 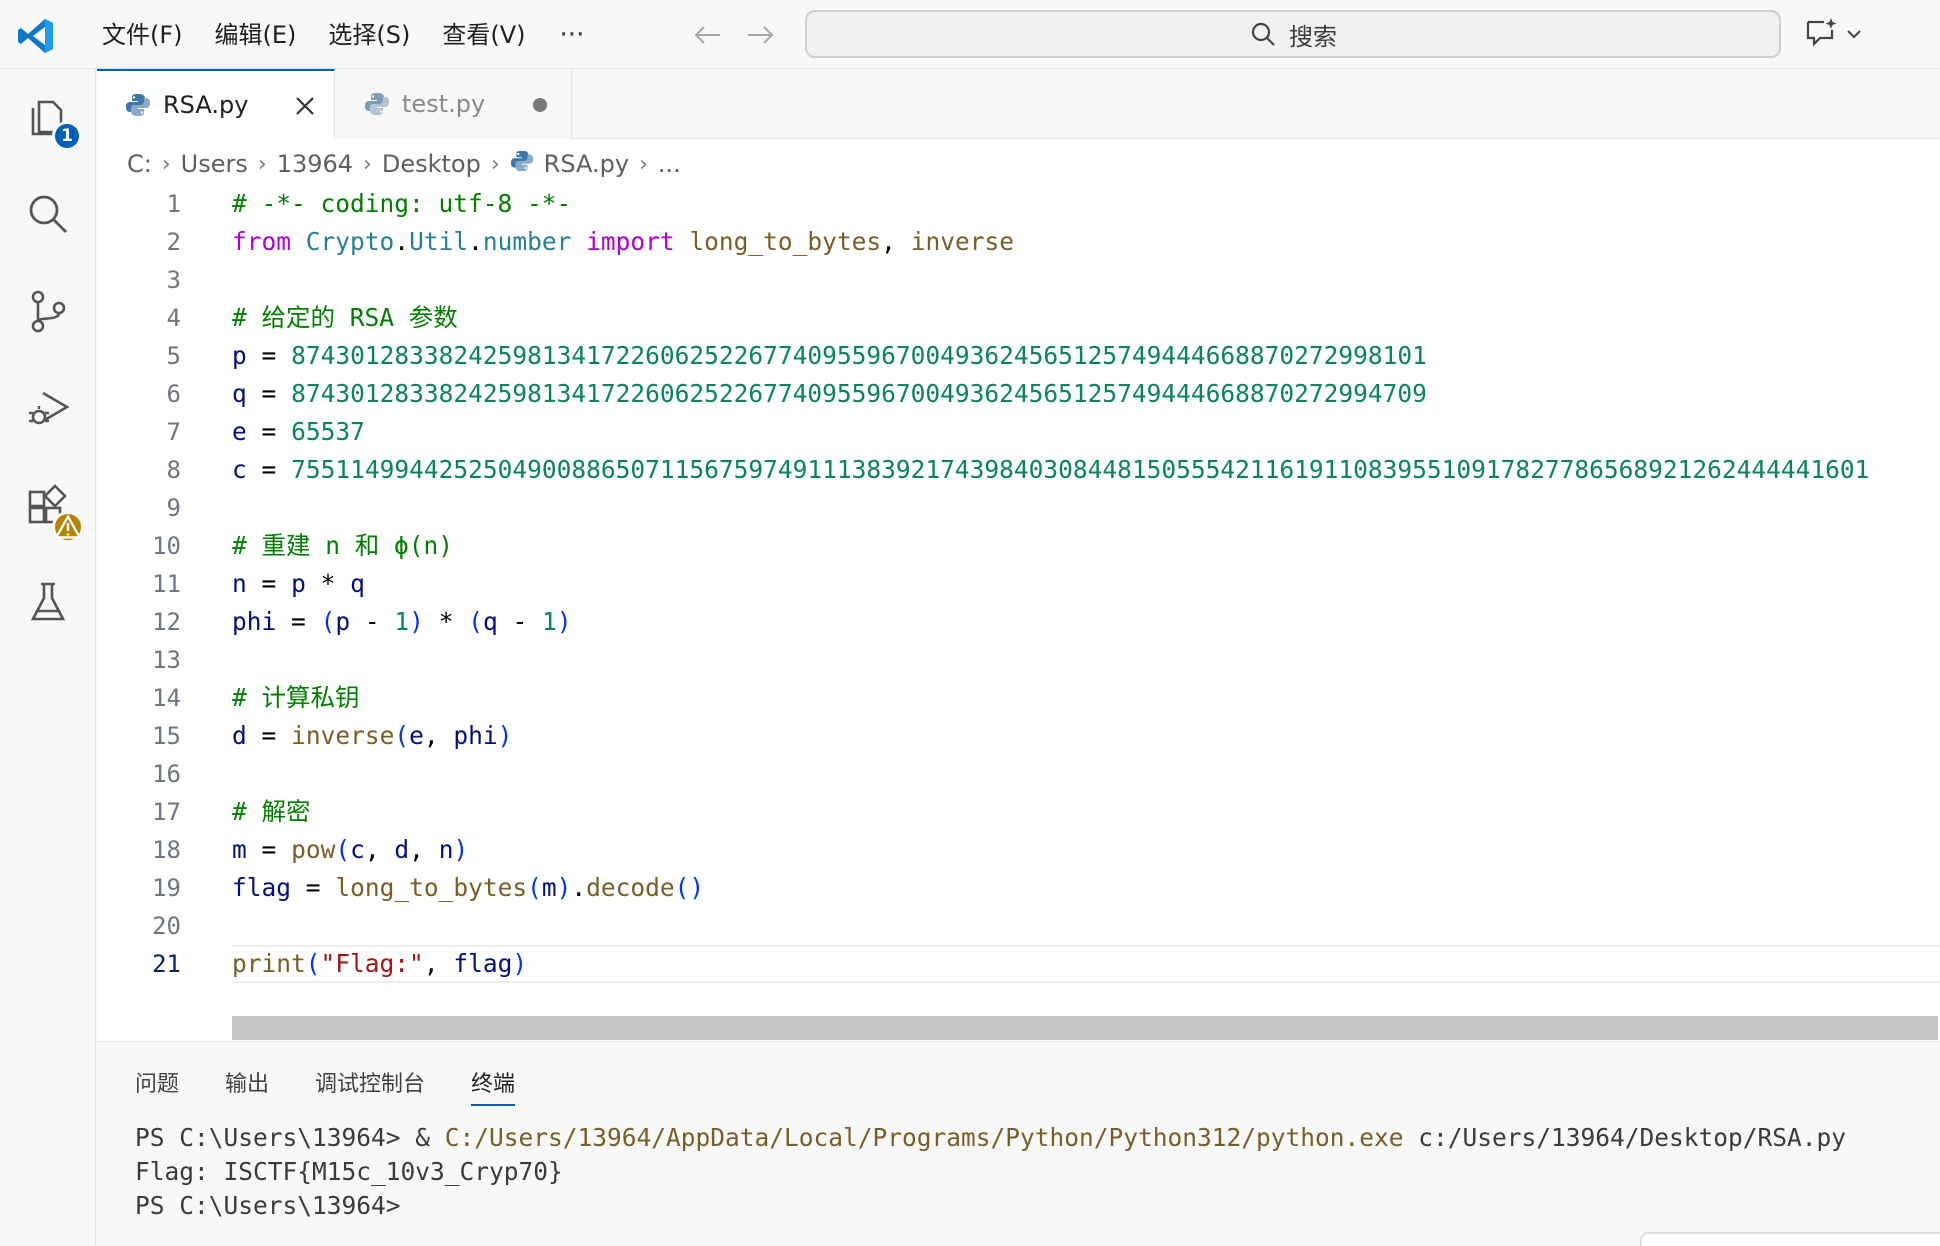 What do you see at coordinates (483, 35) in the screenshot?
I see `menu-view: 查看(V)` at bounding box center [483, 35].